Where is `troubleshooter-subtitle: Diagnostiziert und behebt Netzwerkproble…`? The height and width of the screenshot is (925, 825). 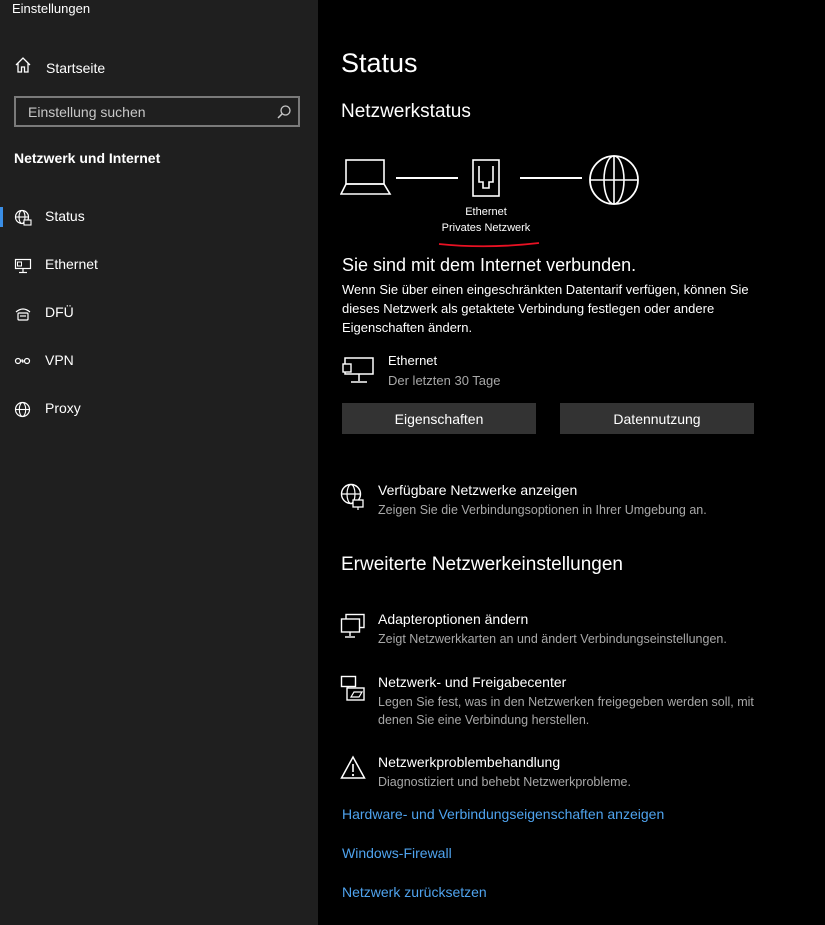 troubleshooter-subtitle: Diagnostiziert und behebt Netzwerkproble… is located at coordinates (504, 782).